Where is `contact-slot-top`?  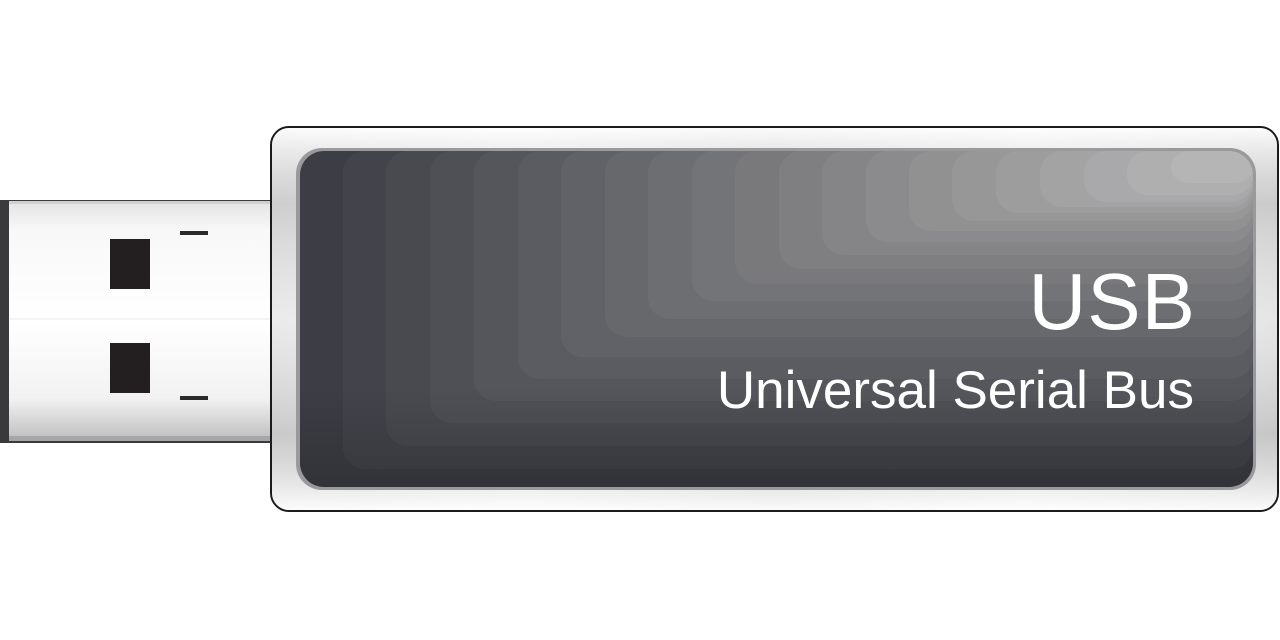 contact-slot-top is located at coordinates (194, 233).